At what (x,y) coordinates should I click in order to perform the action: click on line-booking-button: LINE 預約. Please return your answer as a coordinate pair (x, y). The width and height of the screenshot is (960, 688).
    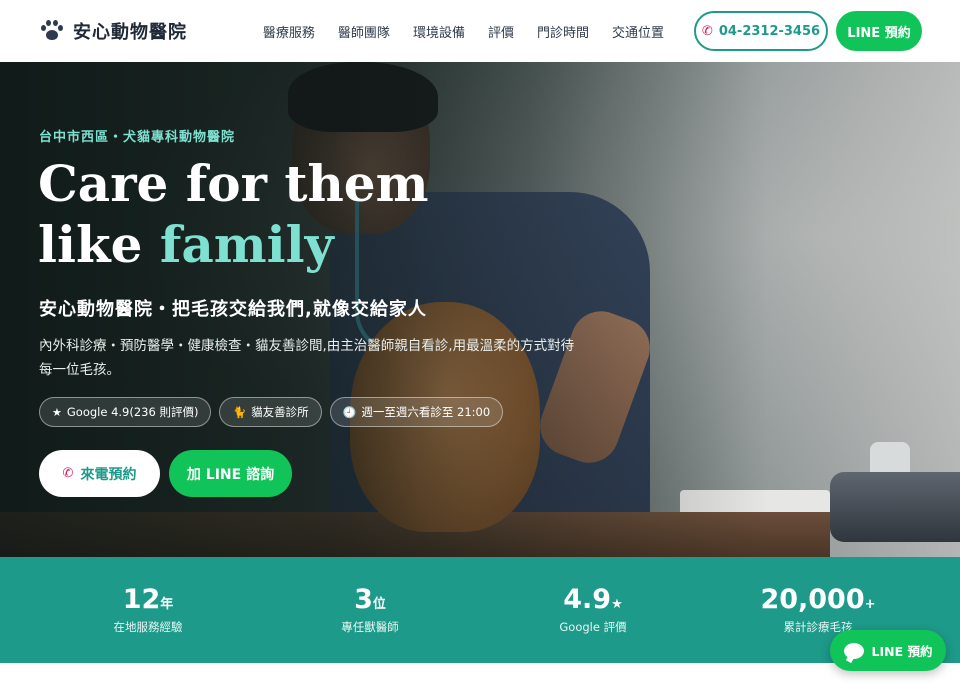
    Looking at the image, I should click on (879, 31).